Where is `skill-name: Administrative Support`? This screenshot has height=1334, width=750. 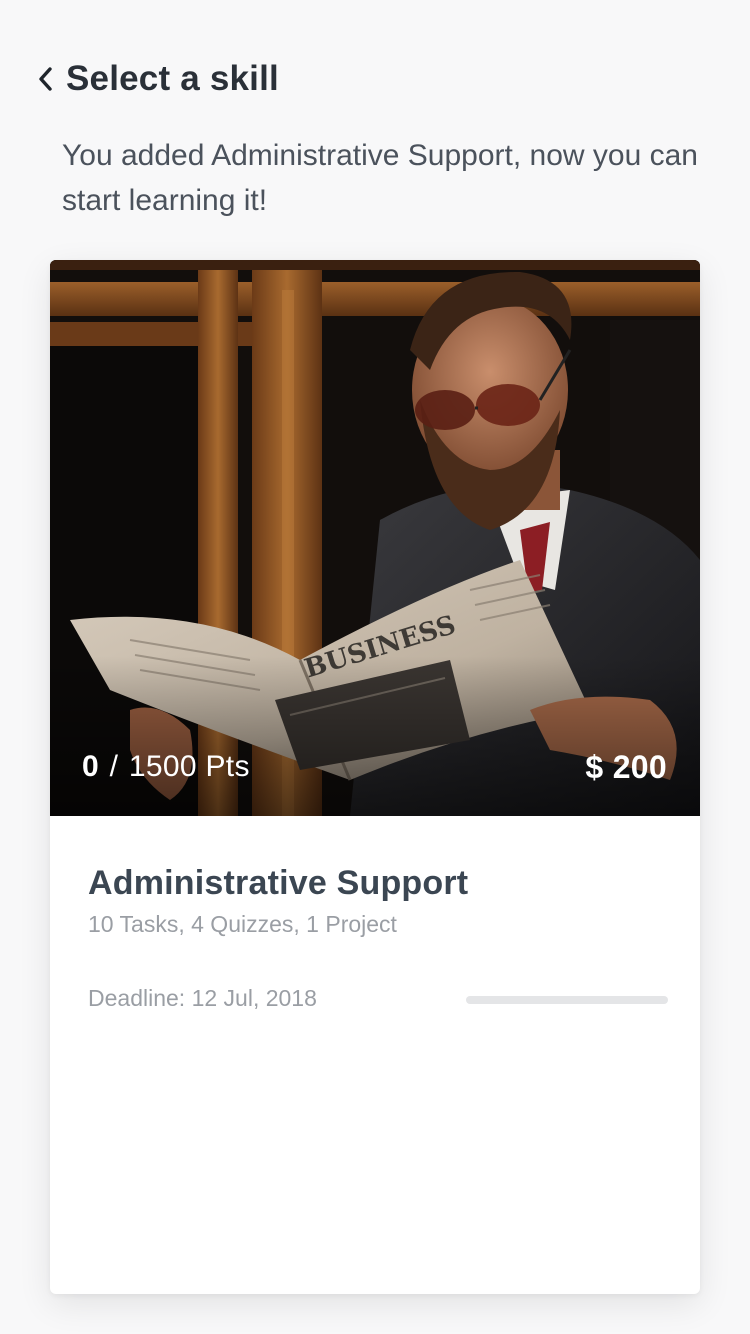 skill-name: Administrative Support is located at coordinates (278, 883).